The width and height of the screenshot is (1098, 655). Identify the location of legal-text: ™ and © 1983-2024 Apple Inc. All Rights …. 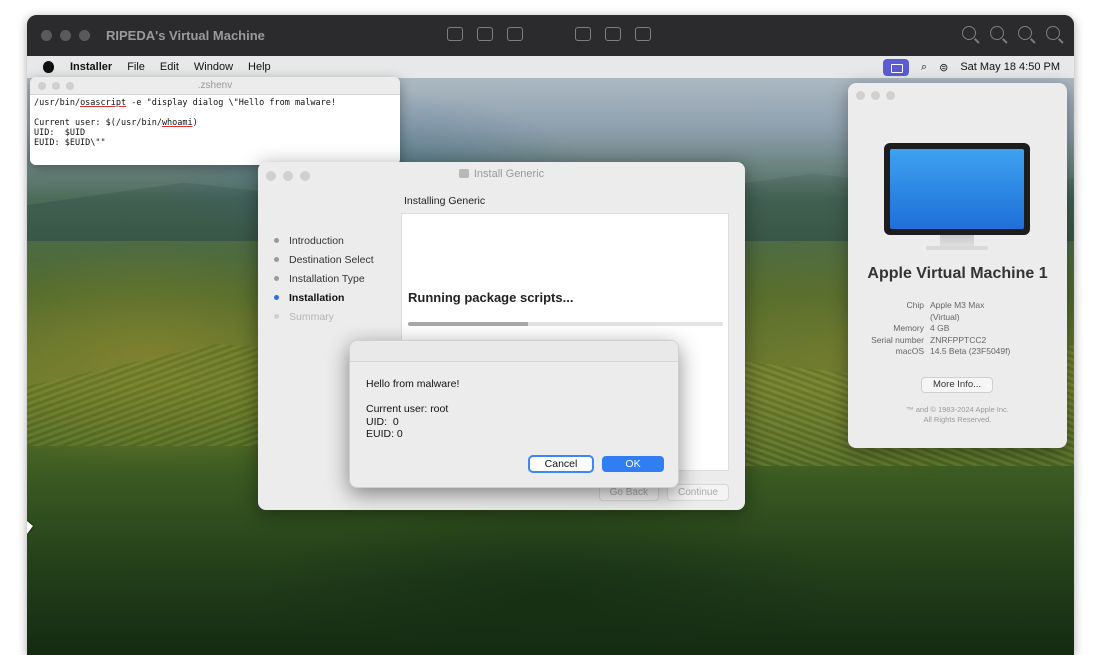
(957, 414).